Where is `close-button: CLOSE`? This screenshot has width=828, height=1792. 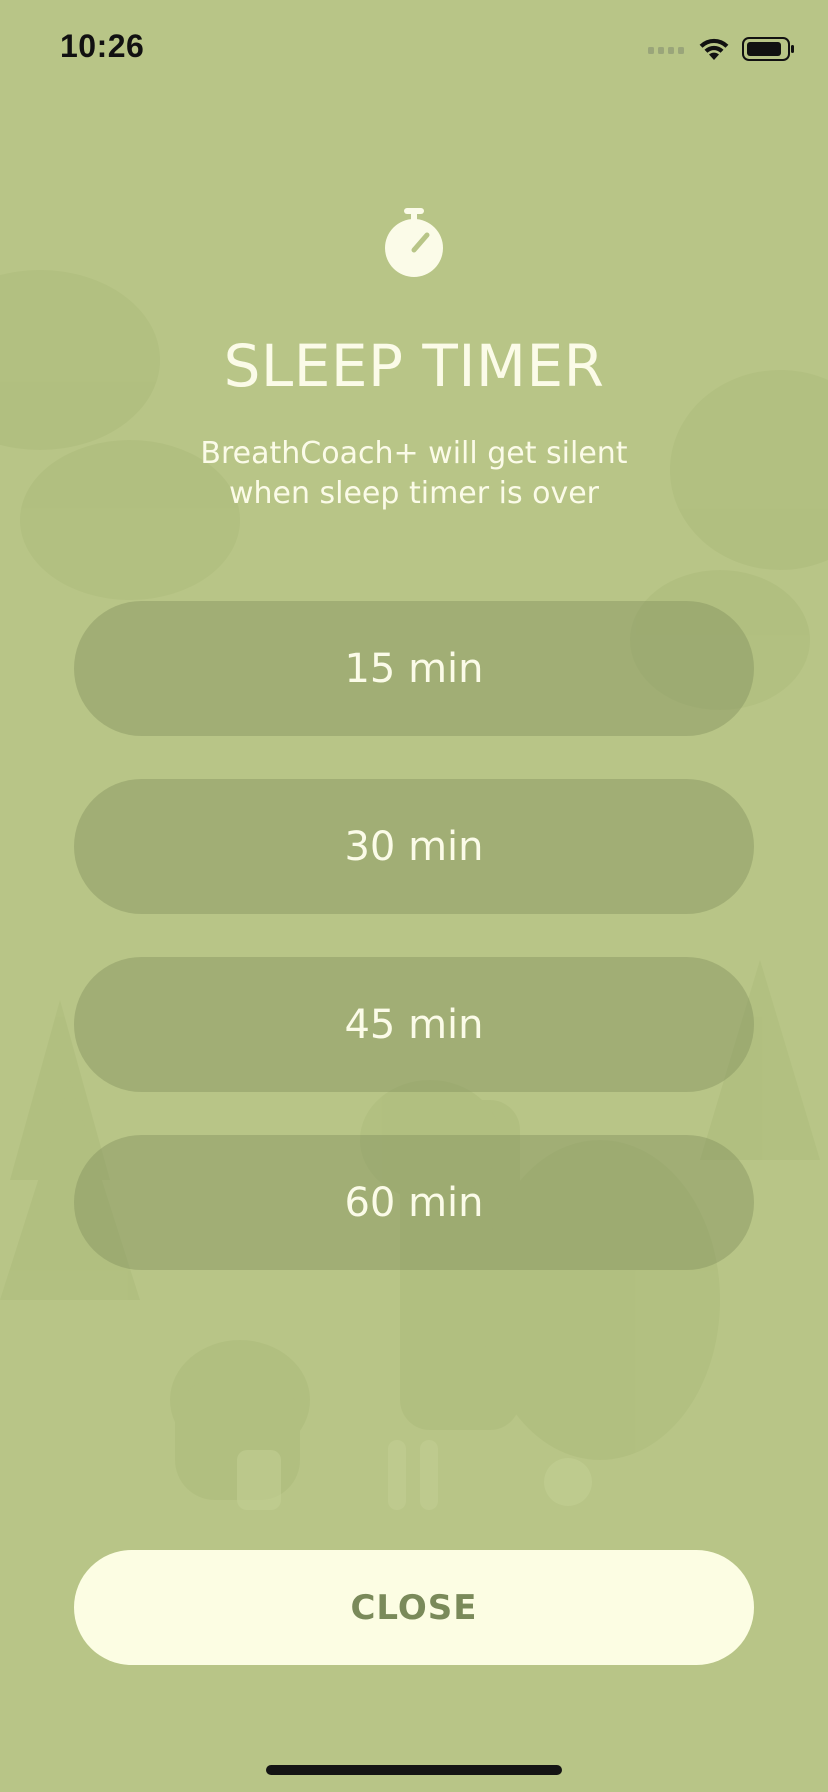
close-button: CLOSE is located at coordinates (414, 1607).